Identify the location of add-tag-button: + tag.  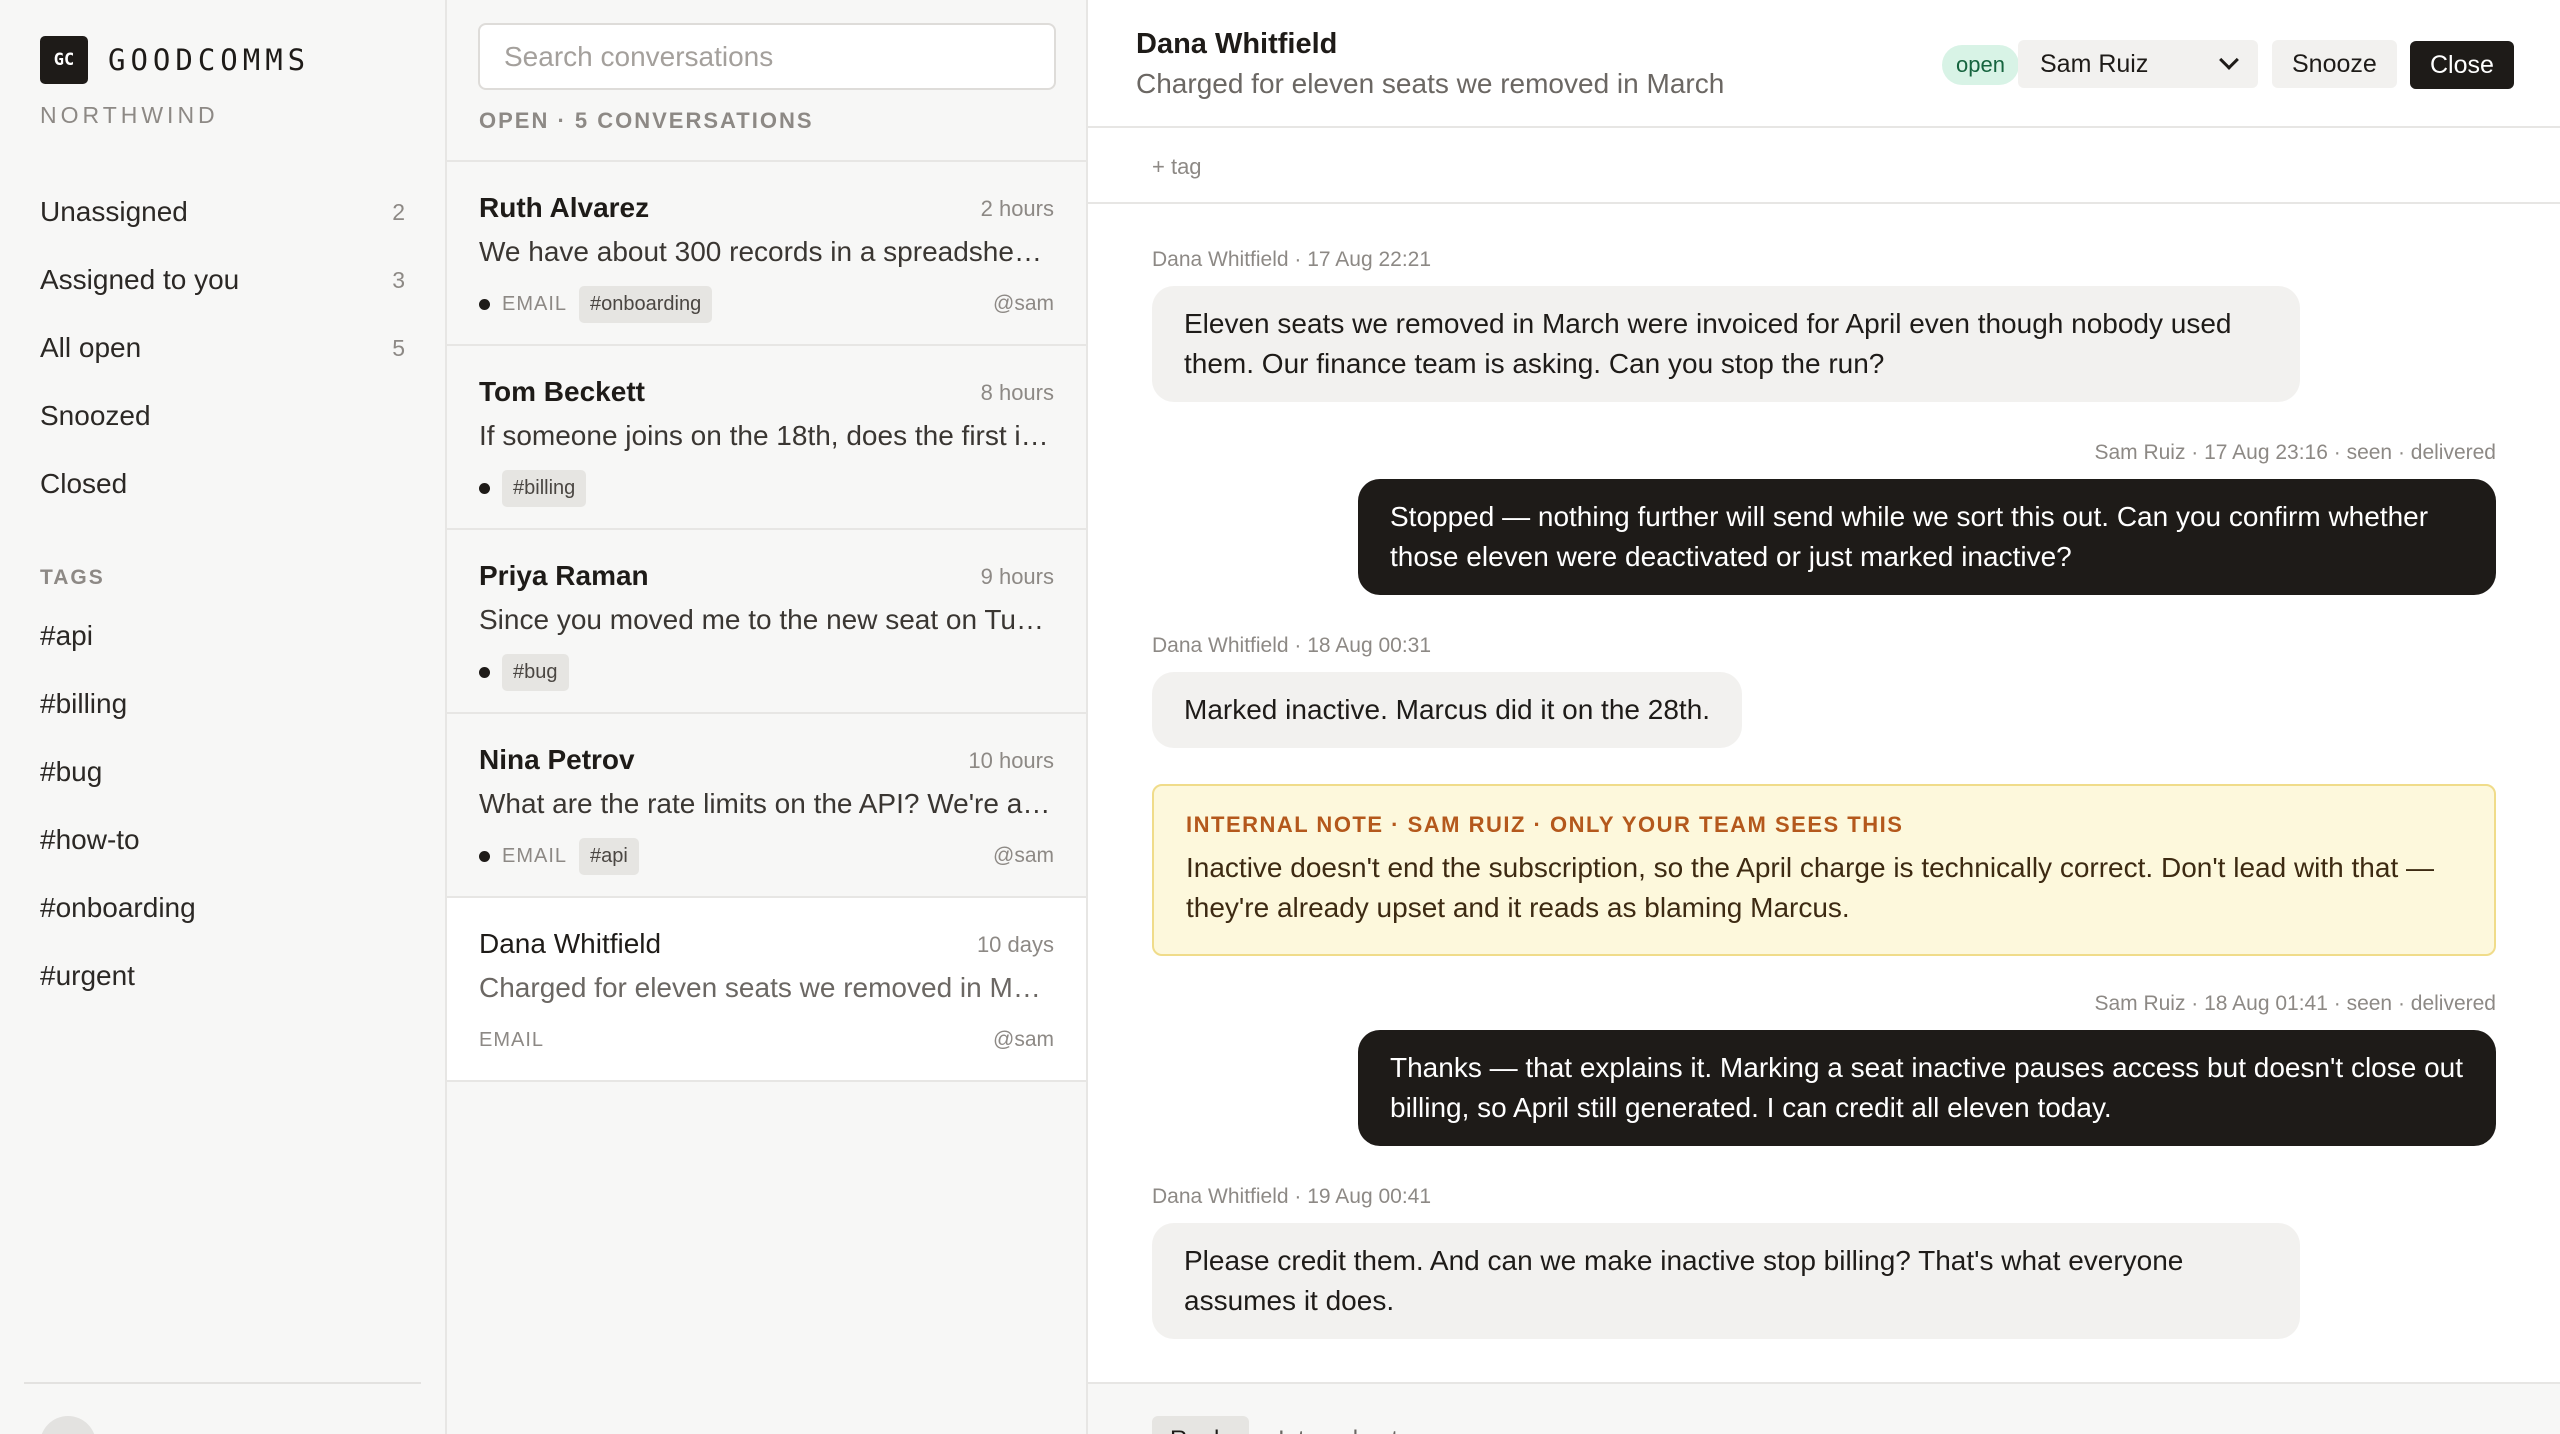
(1177, 167).